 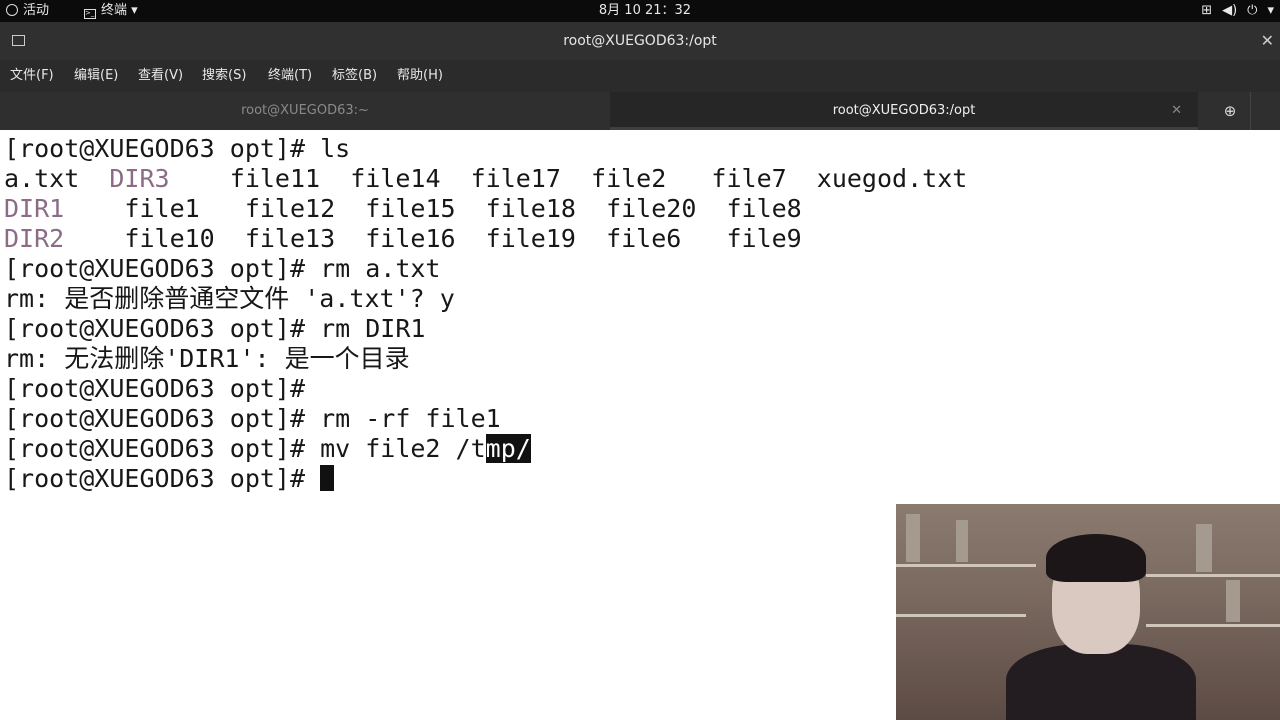 I want to click on tab-home: root@XUEGOD63:~, so click(x=305, y=111).